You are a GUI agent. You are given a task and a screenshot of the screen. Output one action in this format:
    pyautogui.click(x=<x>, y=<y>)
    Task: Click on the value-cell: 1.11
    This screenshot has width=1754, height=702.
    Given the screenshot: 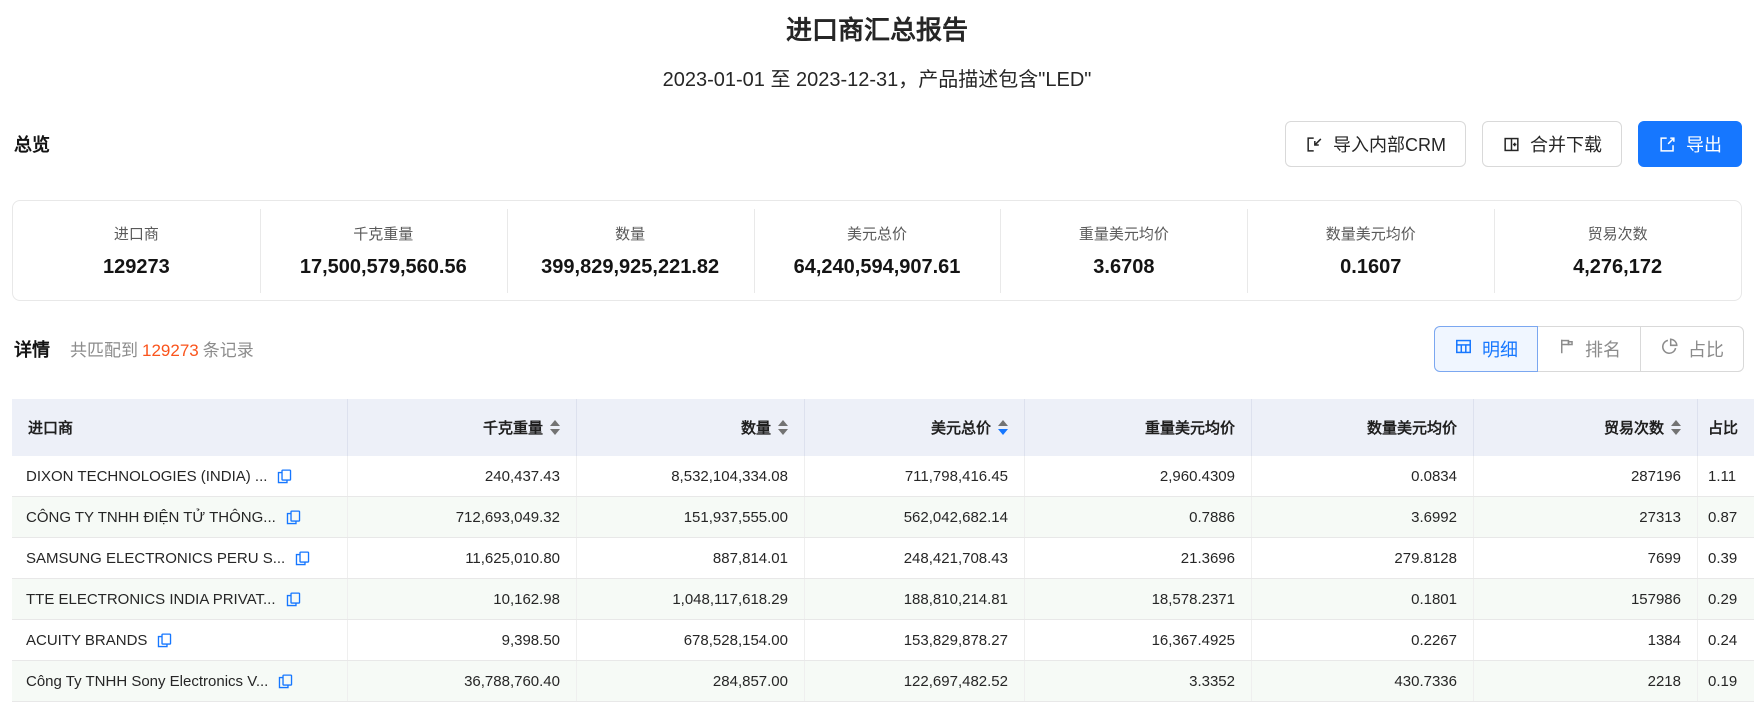 What is the action you would take?
    pyautogui.click(x=1725, y=476)
    